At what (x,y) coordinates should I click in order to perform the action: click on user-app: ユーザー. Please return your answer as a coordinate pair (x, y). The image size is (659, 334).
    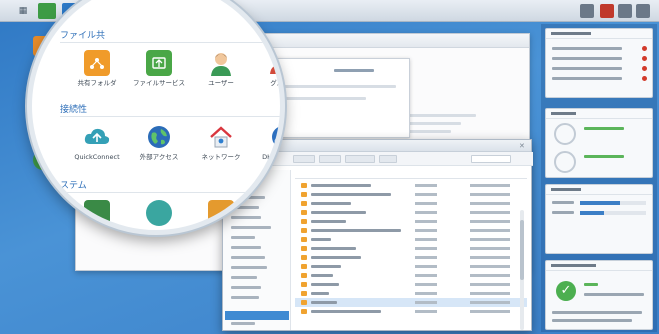
    Looking at the image, I should click on (221, 68).